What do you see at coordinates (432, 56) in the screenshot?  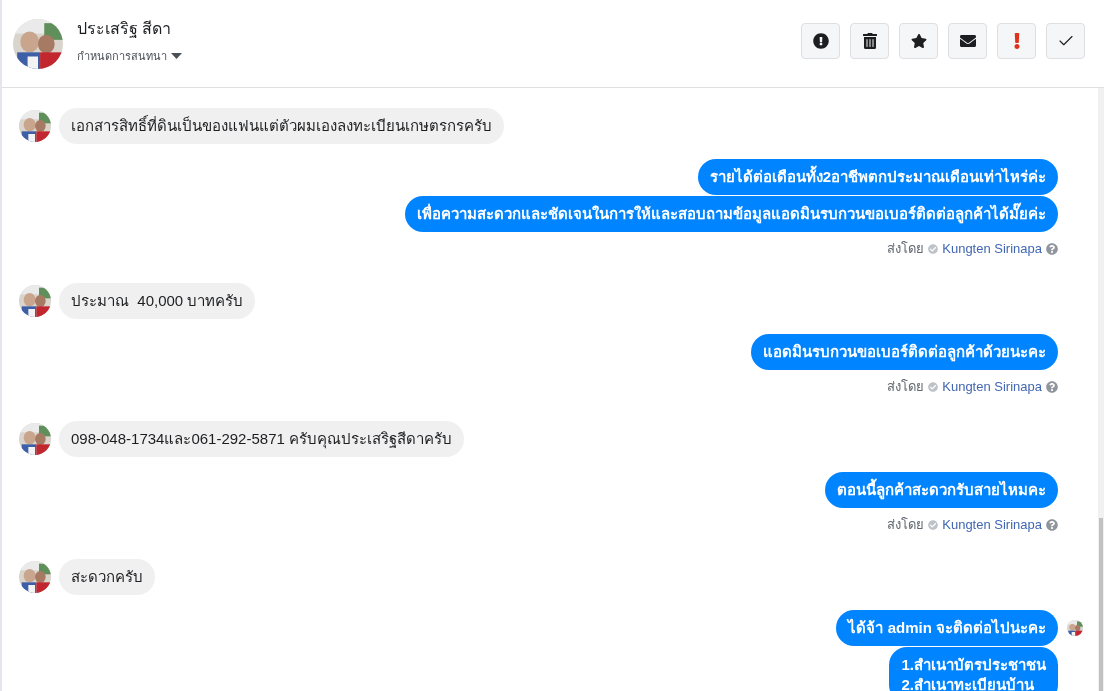 I see `conversation-menu: กำหนดการสนทนา` at bounding box center [432, 56].